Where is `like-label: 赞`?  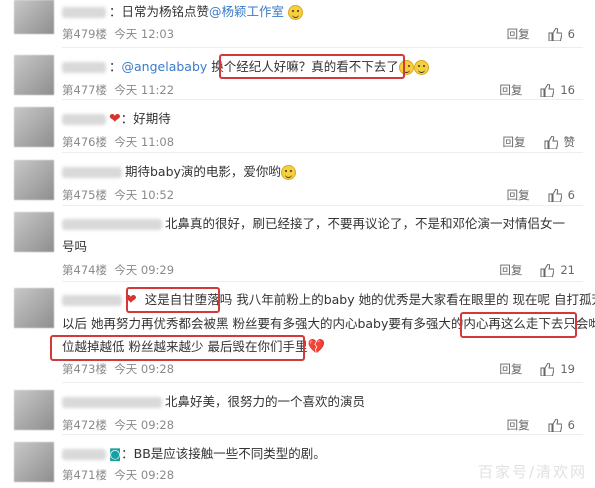
like-label: 赞 is located at coordinates (569, 142).